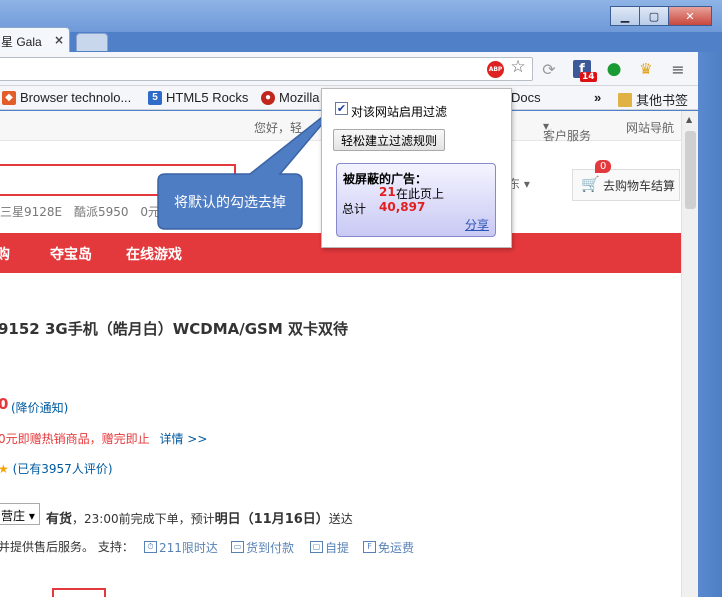 The width and height of the screenshot is (722, 597). Describe the element at coordinates (588, 77) in the screenshot. I see `facebook-badge: 14` at that location.